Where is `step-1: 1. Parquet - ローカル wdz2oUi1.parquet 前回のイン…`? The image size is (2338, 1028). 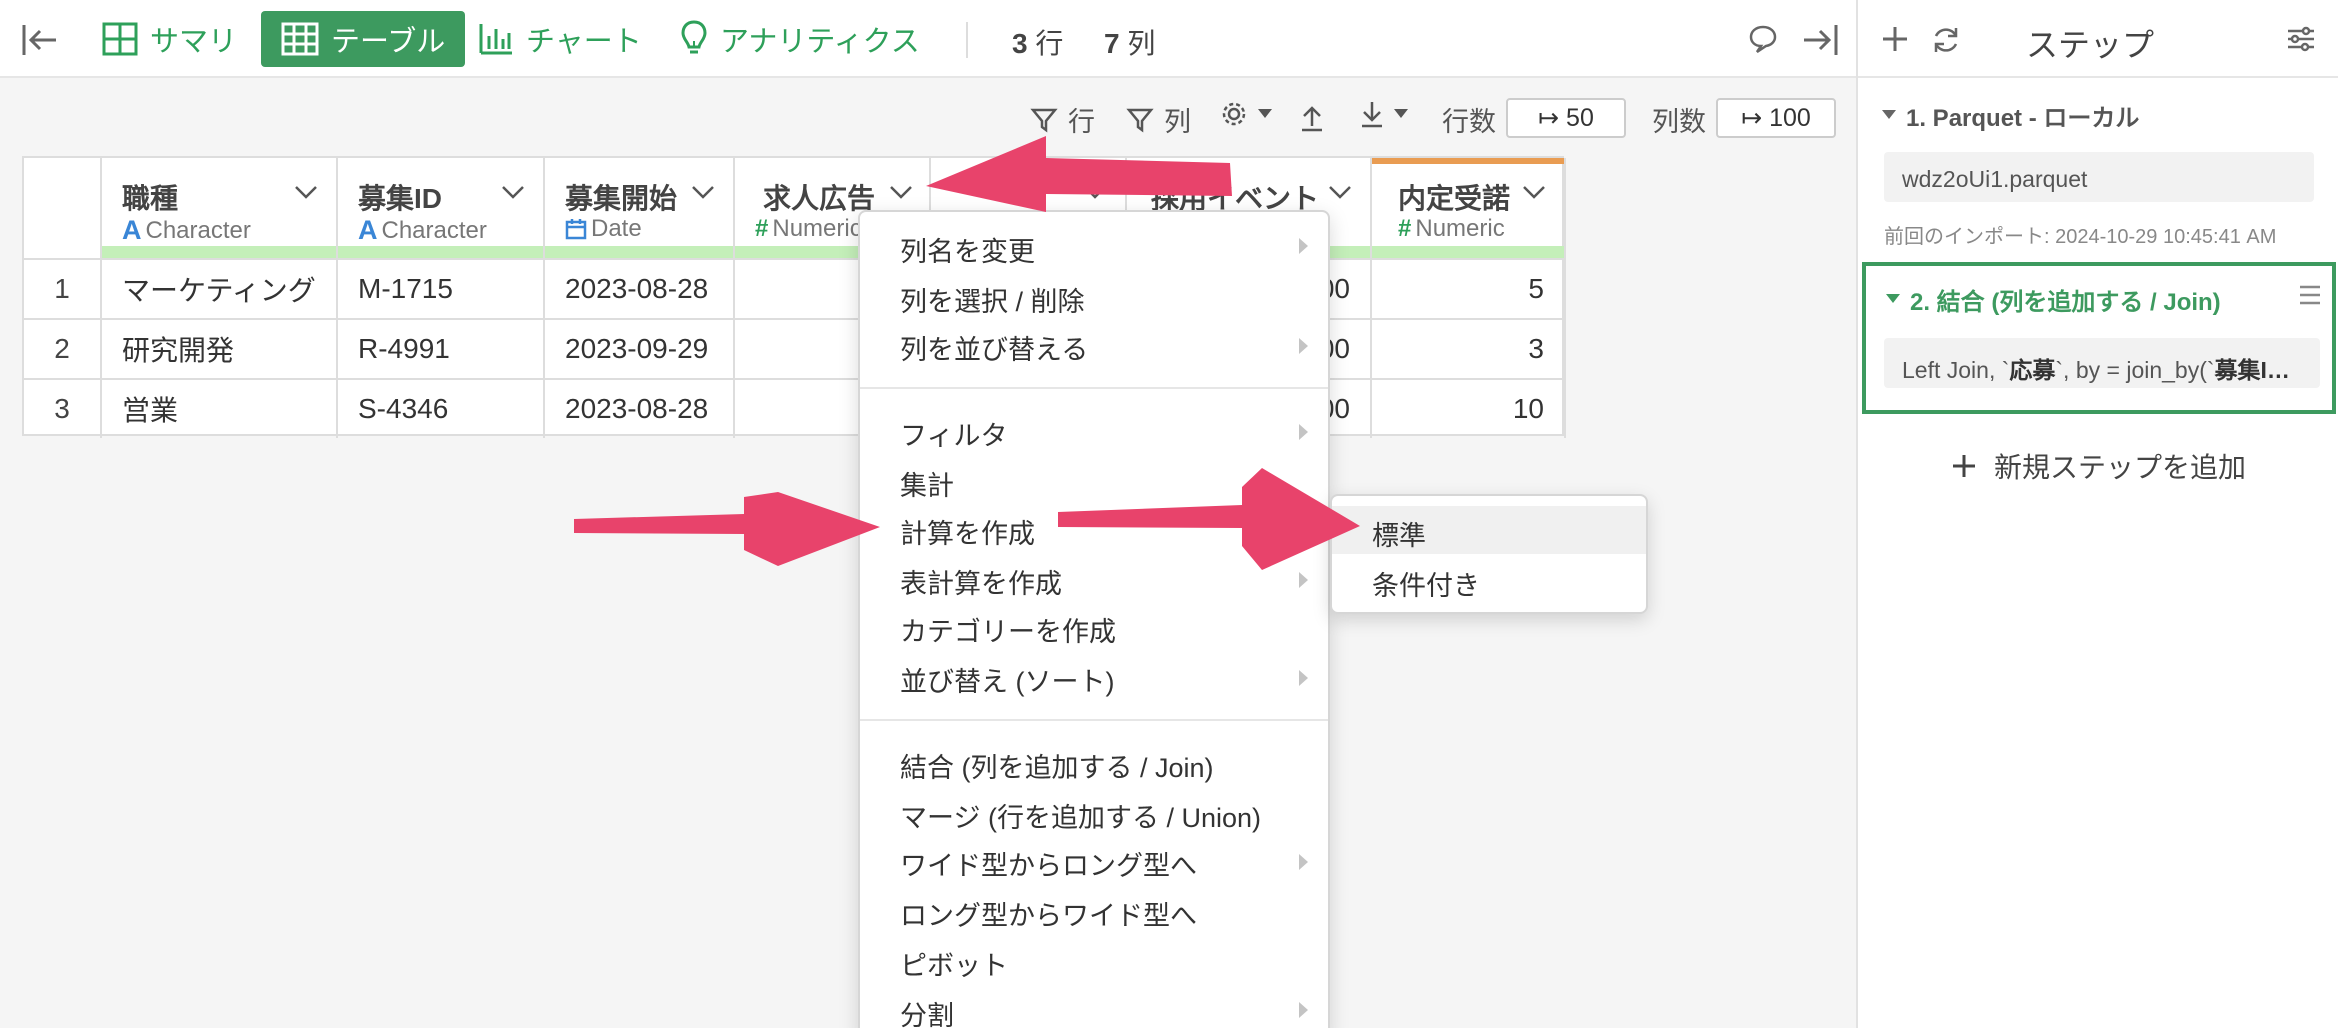
step-1: 1. Parquet - ローカル wdz2oUi1.parquet 前回のイン… is located at coordinates (2098, 168).